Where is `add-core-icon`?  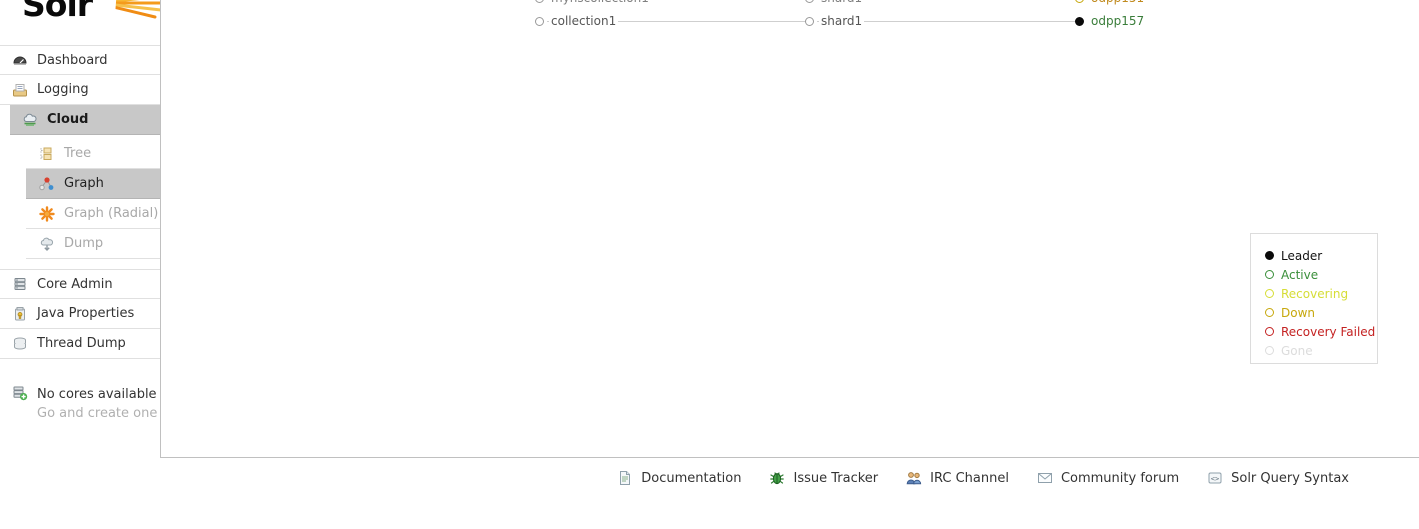
add-core-icon is located at coordinates (20, 393).